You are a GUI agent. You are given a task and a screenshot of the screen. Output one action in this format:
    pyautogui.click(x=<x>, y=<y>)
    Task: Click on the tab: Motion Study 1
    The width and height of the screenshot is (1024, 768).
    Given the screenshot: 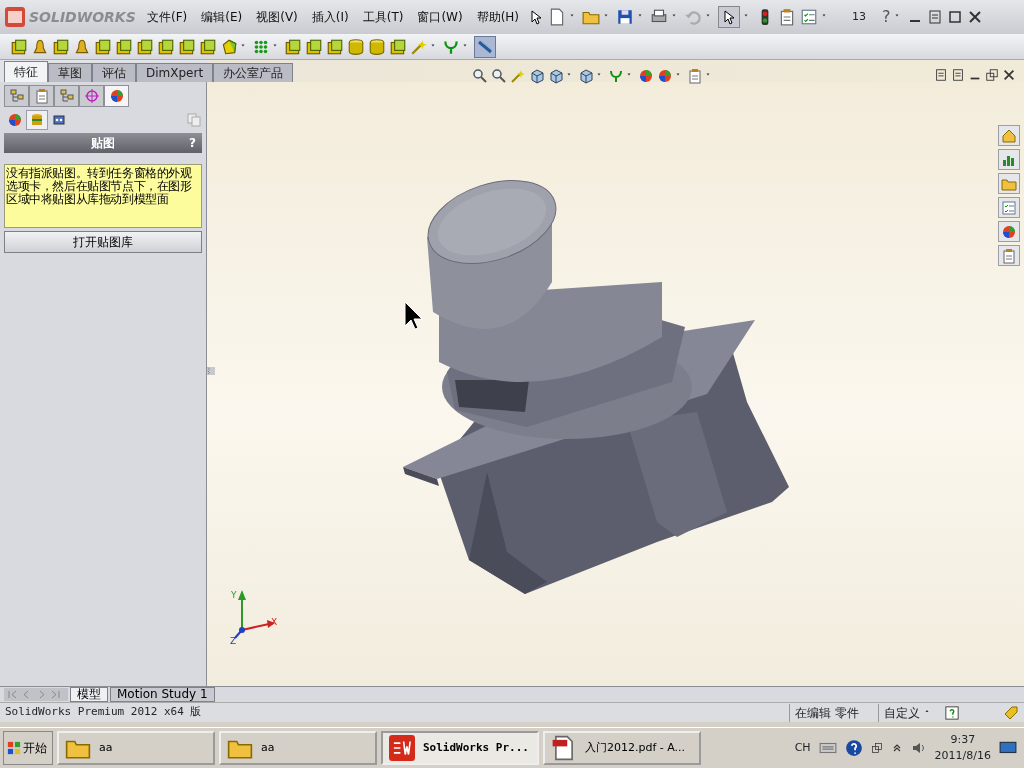 What is the action you would take?
    pyautogui.click(x=162, y=694)
    